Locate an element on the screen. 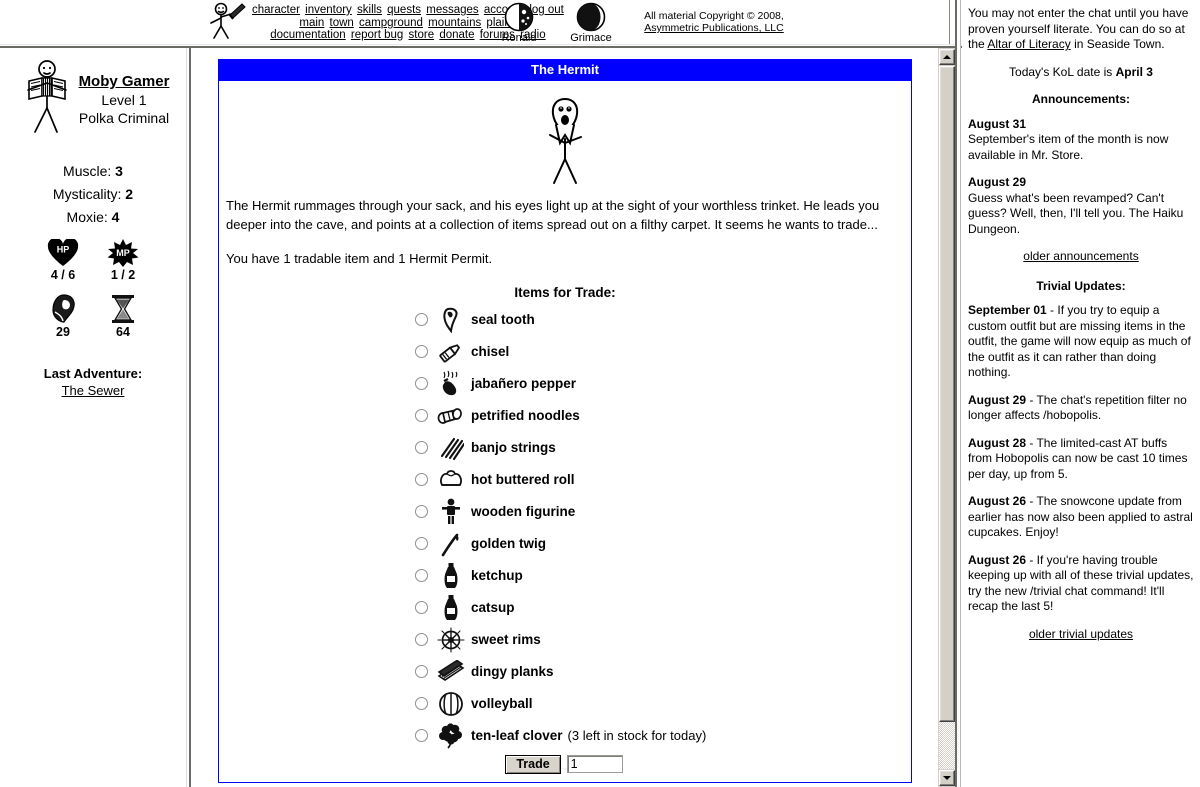  older-announcements-line: older announcements is located at coordinates (1081, 257).